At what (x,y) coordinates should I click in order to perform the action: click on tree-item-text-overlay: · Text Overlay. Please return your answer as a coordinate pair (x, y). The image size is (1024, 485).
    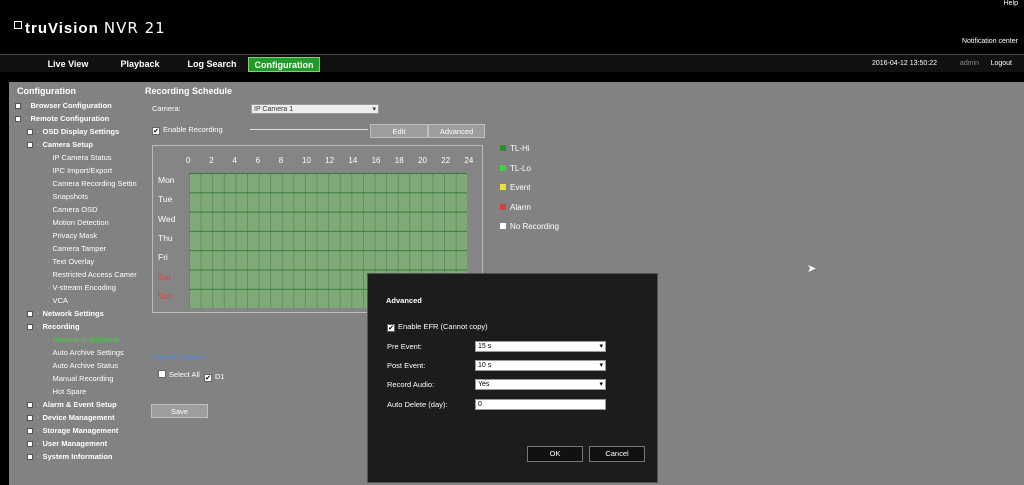
    Looking at the image, I should click on (70, 262).